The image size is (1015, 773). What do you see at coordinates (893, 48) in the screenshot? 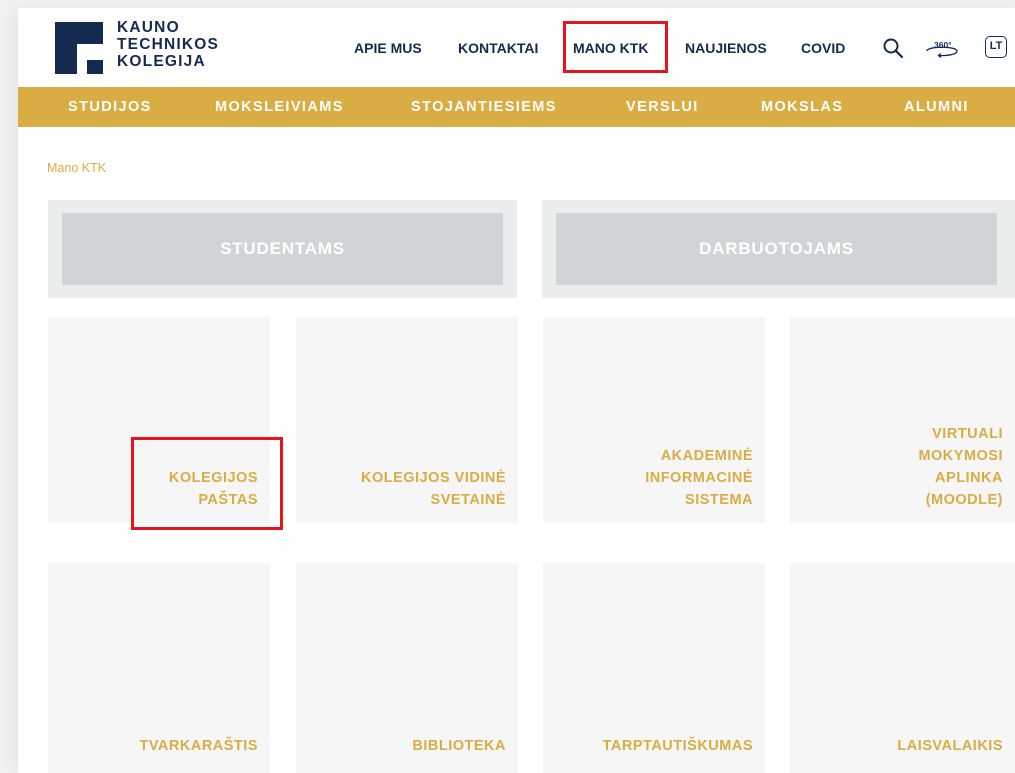
I see `search-icon` at bounding box center [893, 48].